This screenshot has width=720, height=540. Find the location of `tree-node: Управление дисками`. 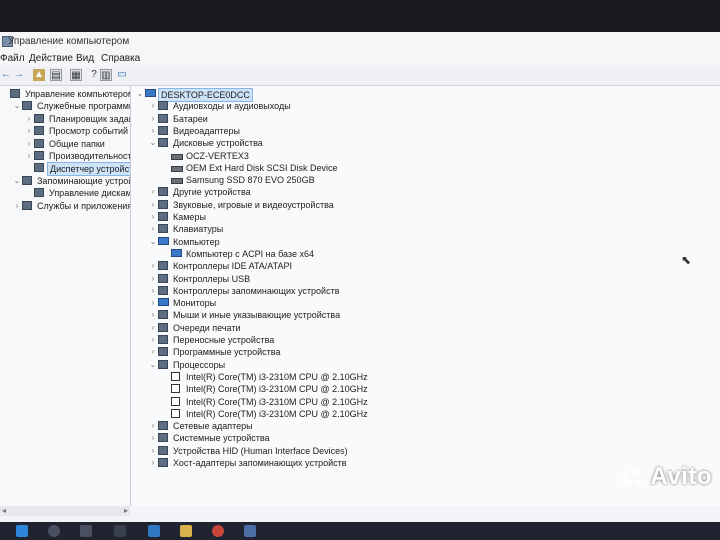

tree-node: Управление дисками is located at coordinates (65, 193).